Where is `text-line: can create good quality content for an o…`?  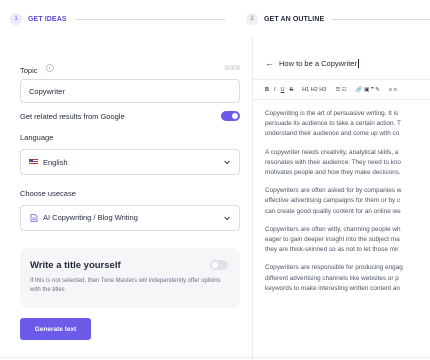 text-line: can create good quality content for an o… is located at coordinates (333, 211).